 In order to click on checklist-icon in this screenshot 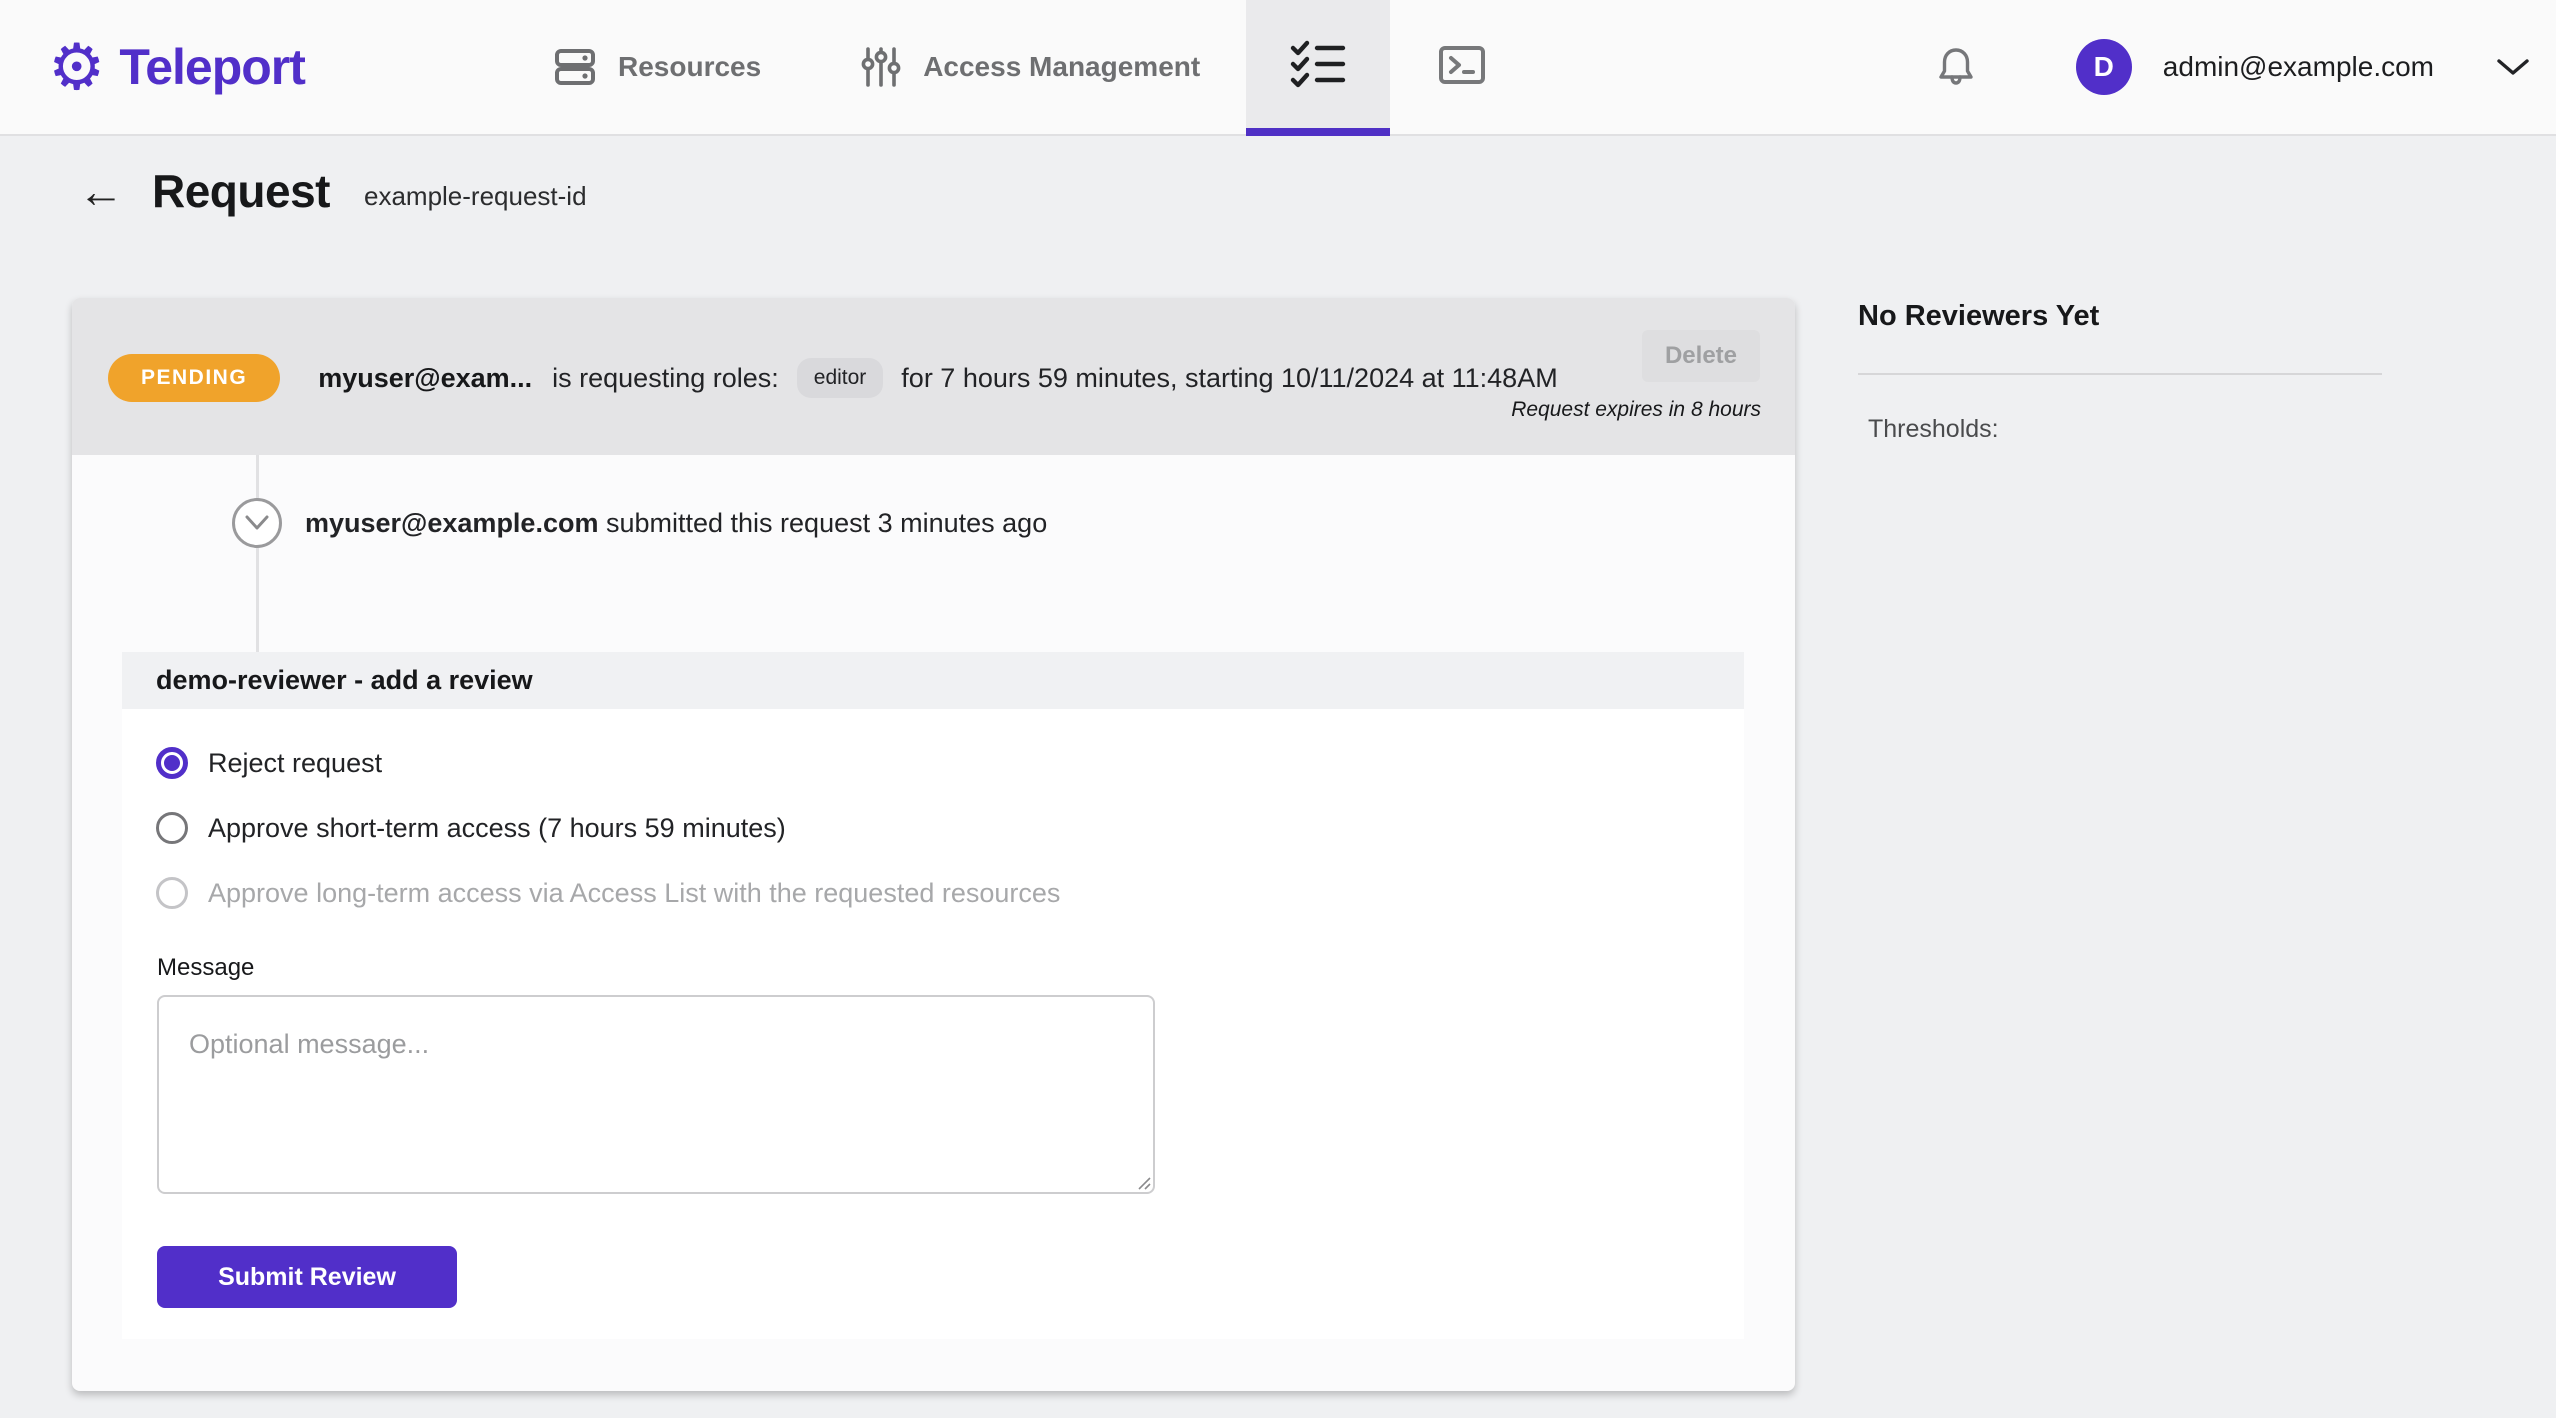, I will do `click(1318, 67)`.